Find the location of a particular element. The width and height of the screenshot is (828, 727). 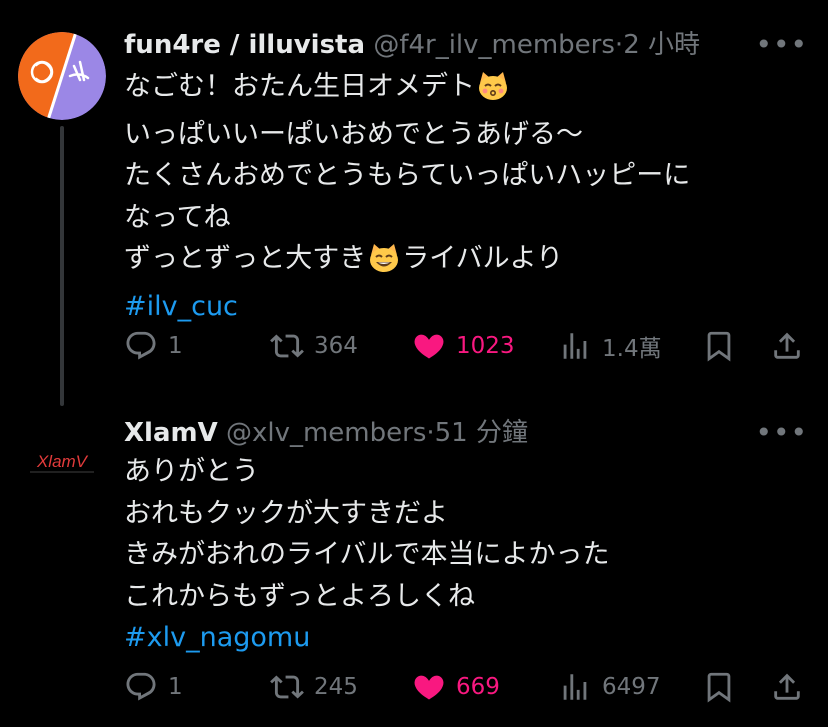

tweet-line: これからもずっとよろしくね is located at coordinates (299, 596).